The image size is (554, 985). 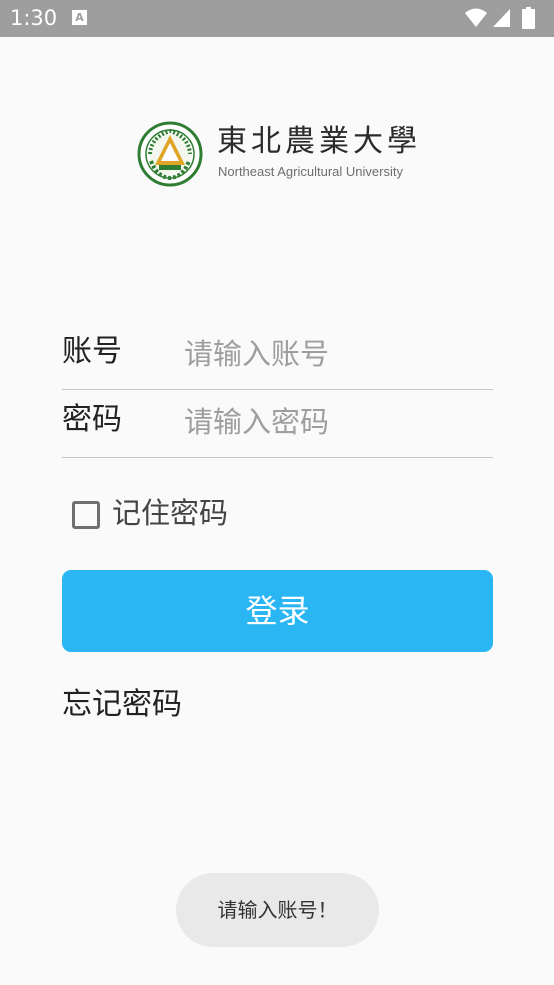 What do you see at coordinates (92, 351) in the screenshot?
I see `account-label: 账号` at bounding box center [92, 351].